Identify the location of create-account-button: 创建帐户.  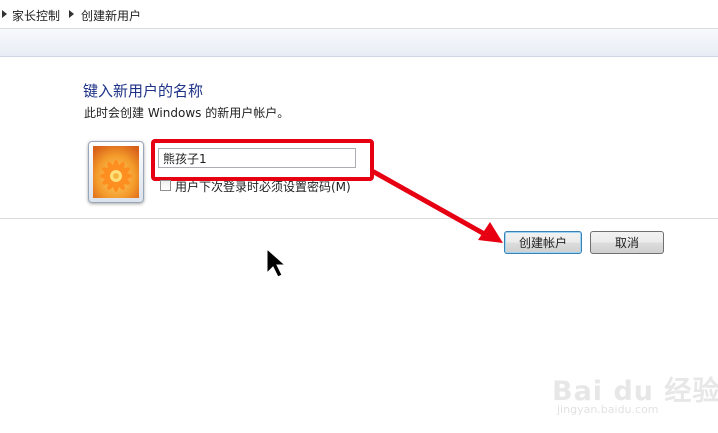
(543, 242).